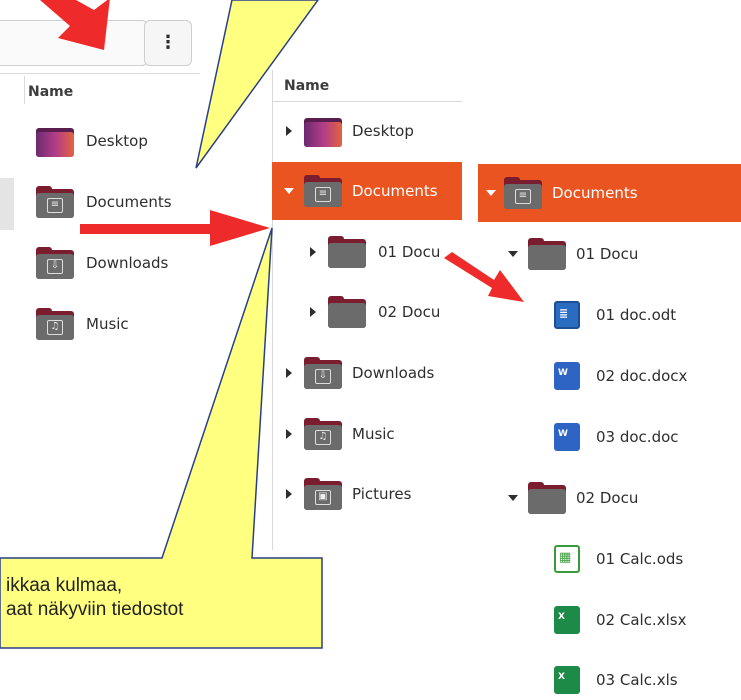  What do you see at coordinates (64, 585) in the screenshot?
I see `callout-line-1: ikkaa kulmaa,` at bounding box center [64, 585].